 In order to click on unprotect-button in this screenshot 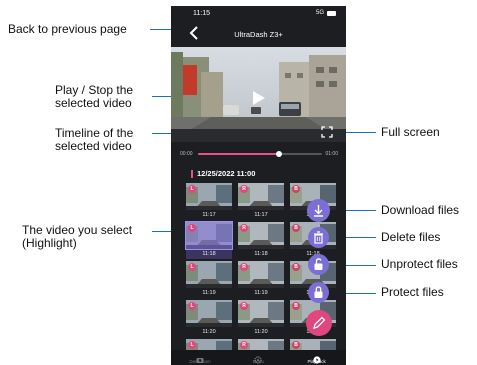, I will do `click(318, 264)`.